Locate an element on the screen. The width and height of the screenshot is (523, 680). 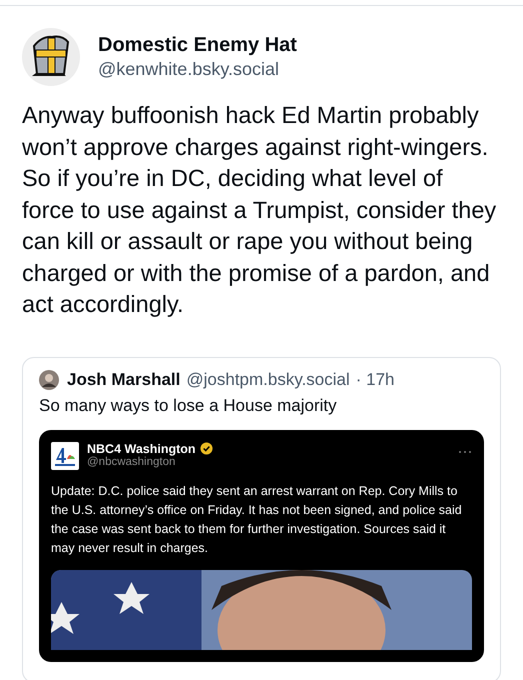
logo-icon is located at coordinates (65, 456).